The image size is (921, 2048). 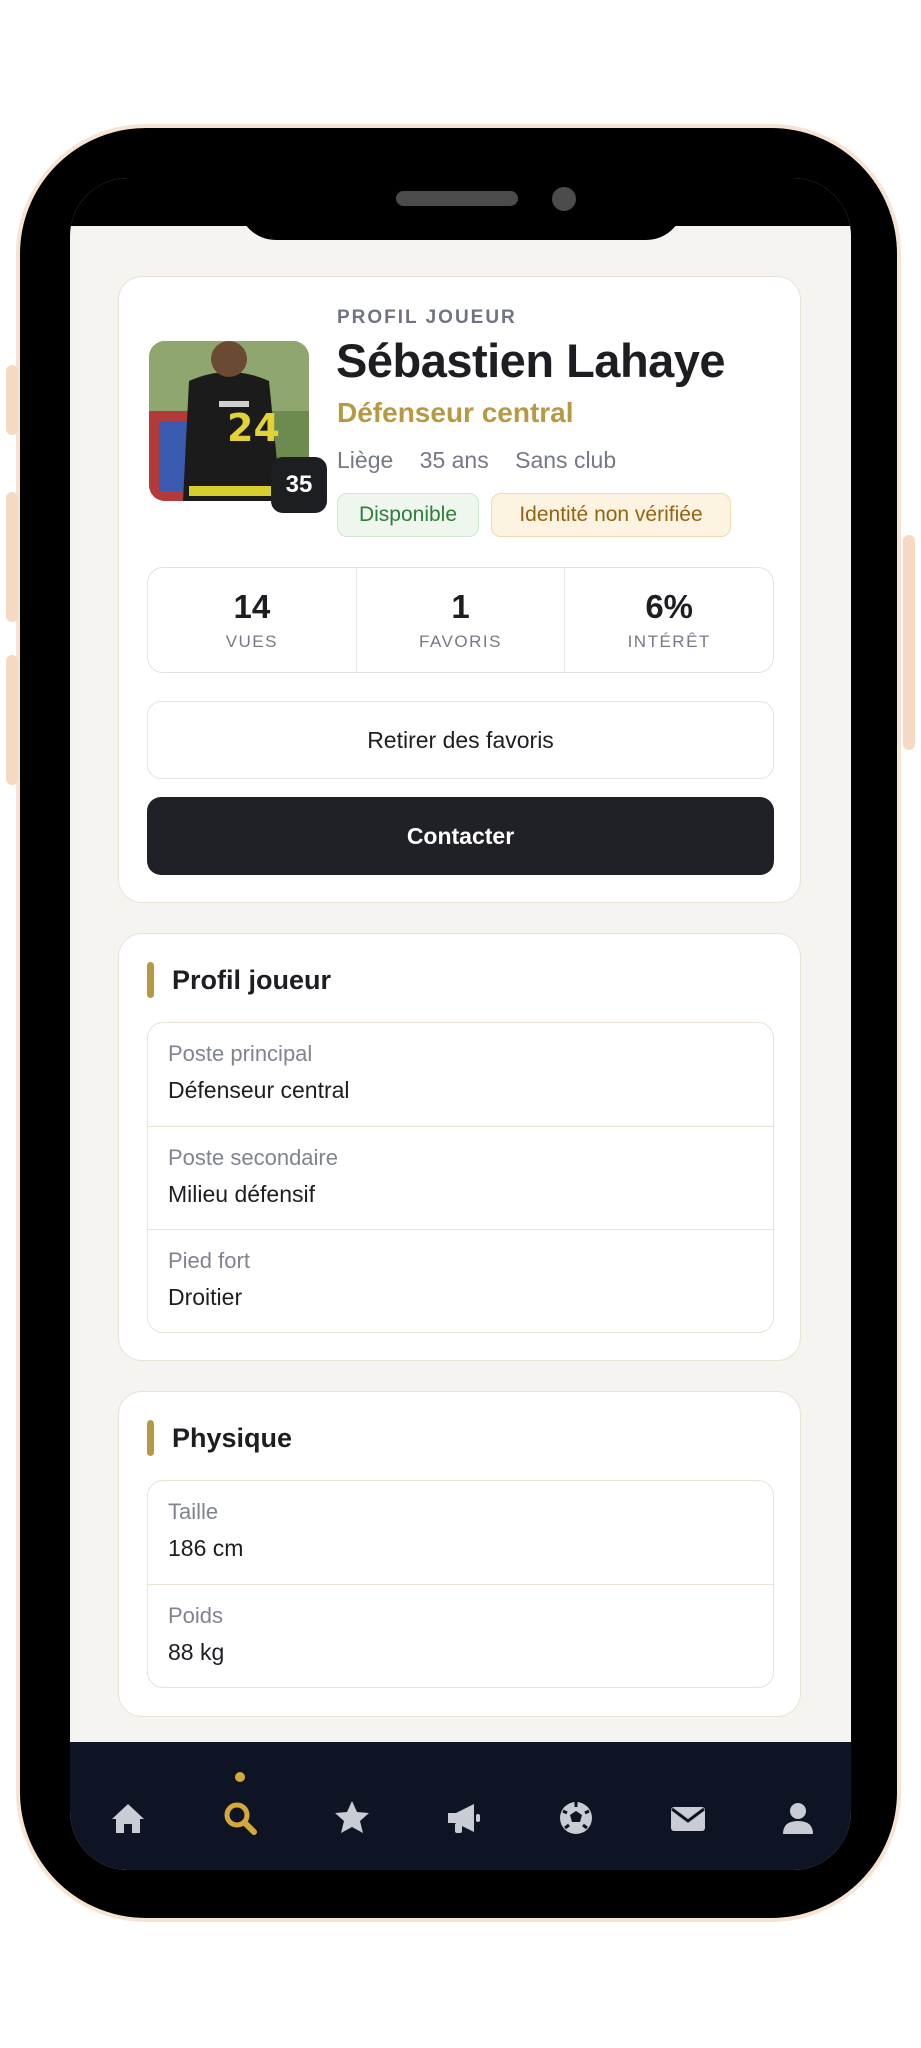 I want to click on player-city: Liège, so click(x=365, y=460).